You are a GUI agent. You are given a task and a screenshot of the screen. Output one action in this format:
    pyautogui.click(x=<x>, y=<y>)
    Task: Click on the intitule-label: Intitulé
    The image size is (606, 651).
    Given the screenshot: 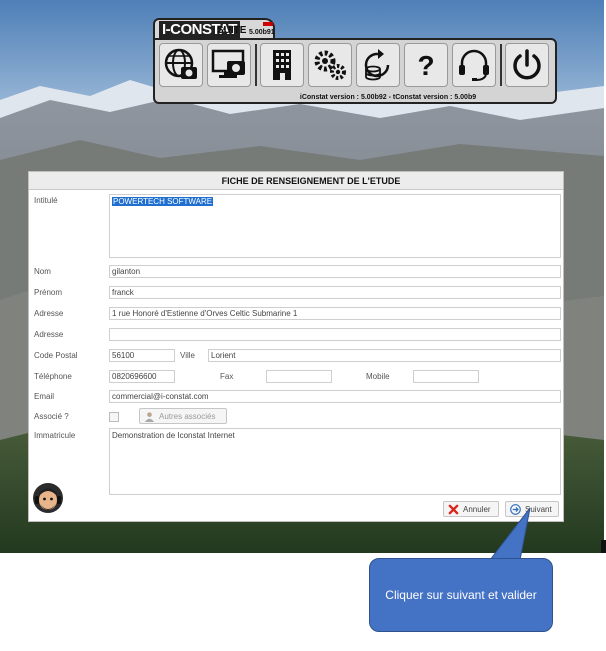 What is the action you would take?
    pyautogui.click(x=46, y=200)
    